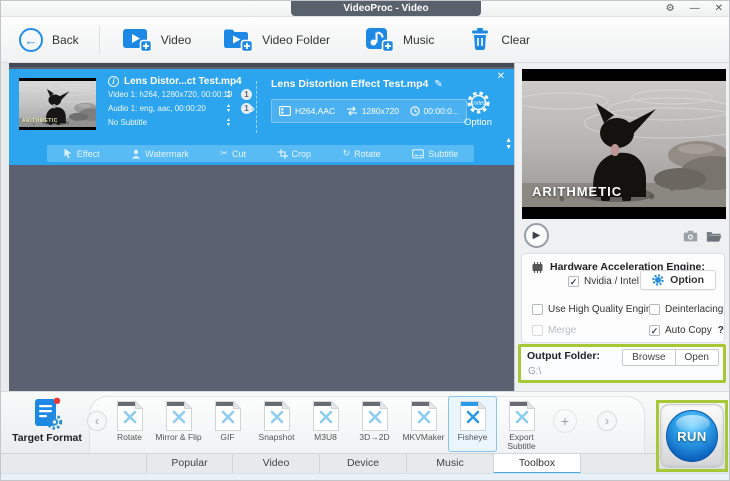 This screenshot has height=481, width=730. I want to click on audio-track-label: Audio 1: eng, aac, 00:00:20, so click(157, 108).